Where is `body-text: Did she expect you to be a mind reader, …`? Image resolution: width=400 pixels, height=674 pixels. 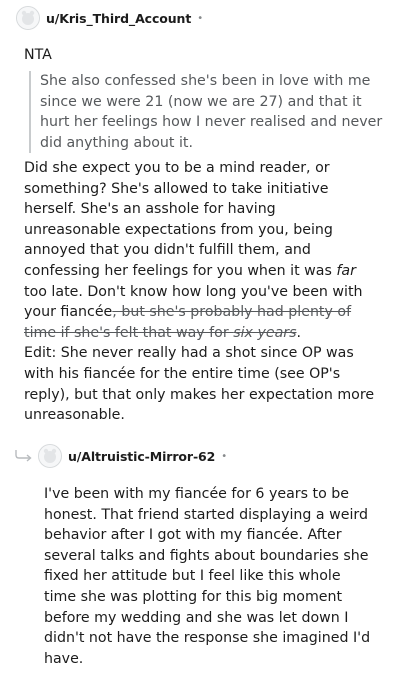
body-text: Did she expect you to be a mind reader, … is located at coordinates (180, 219).